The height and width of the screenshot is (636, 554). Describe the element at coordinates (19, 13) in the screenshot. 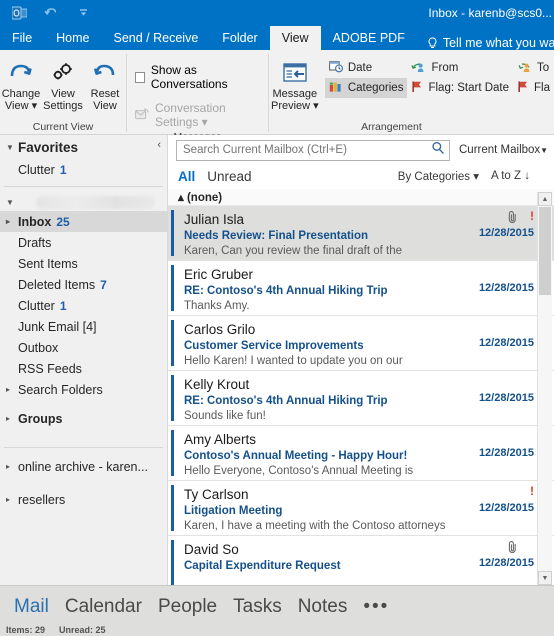

I see `outlook-logo-icon` at that location.